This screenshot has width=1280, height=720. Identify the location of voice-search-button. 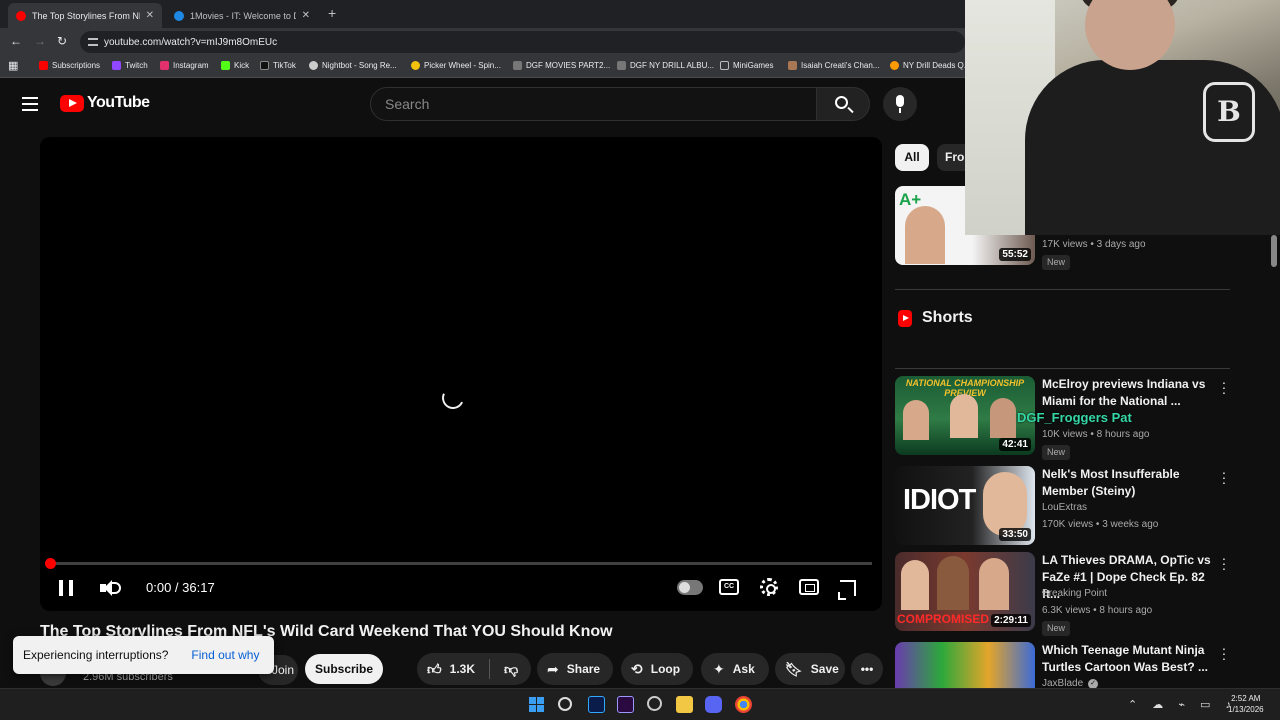
(900, 104).